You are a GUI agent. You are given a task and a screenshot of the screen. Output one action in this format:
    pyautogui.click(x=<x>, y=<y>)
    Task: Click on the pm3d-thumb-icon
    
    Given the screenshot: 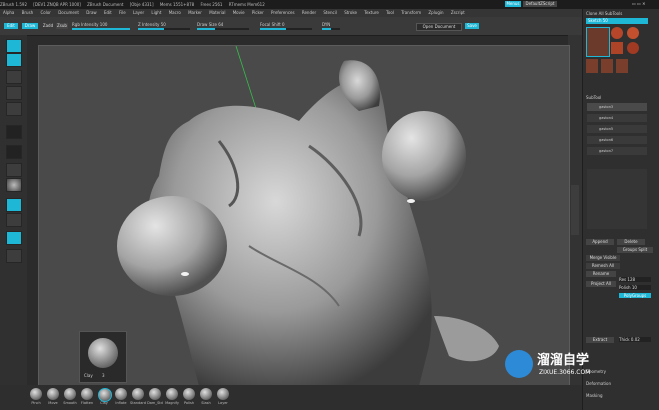 What is the action you would take?
    pyautogui.click(x=633, y=48)
    